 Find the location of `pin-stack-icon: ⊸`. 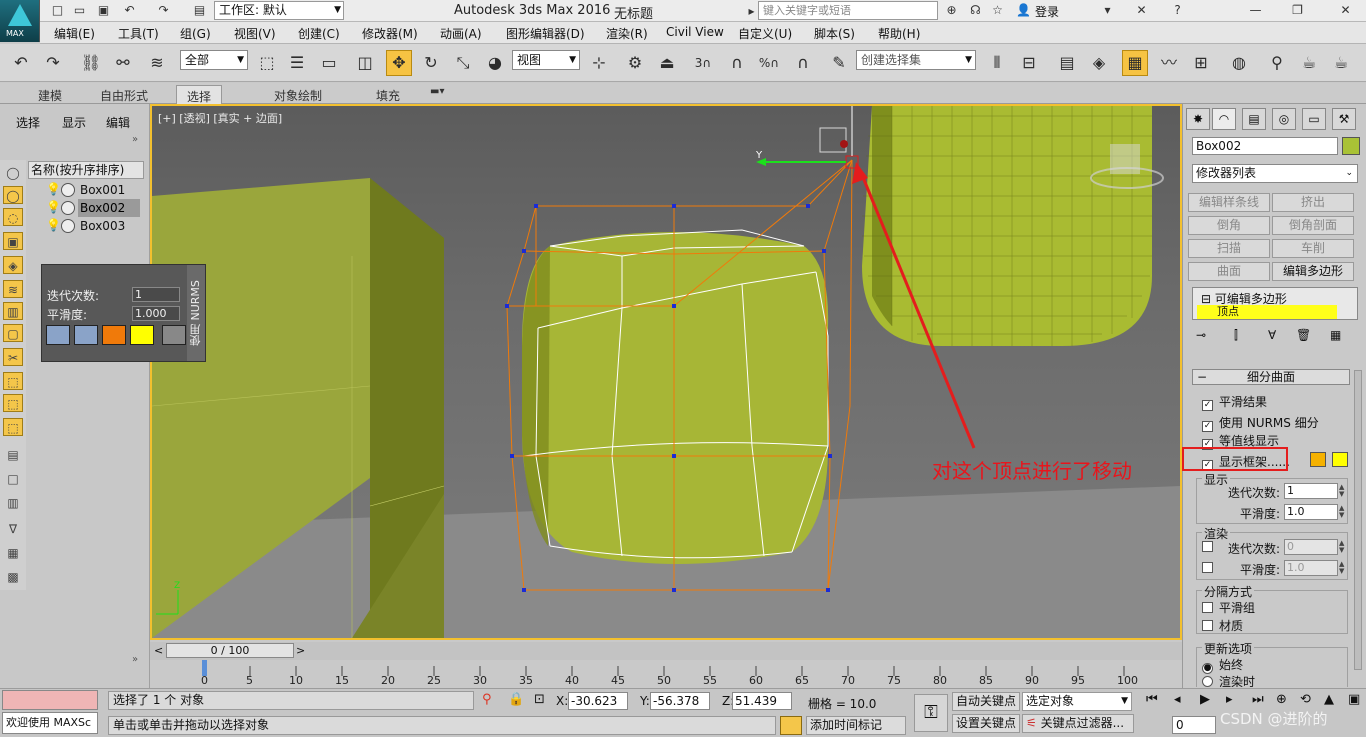

pin-stack-icon: ⊸ is located at coordinates (1201, 335).